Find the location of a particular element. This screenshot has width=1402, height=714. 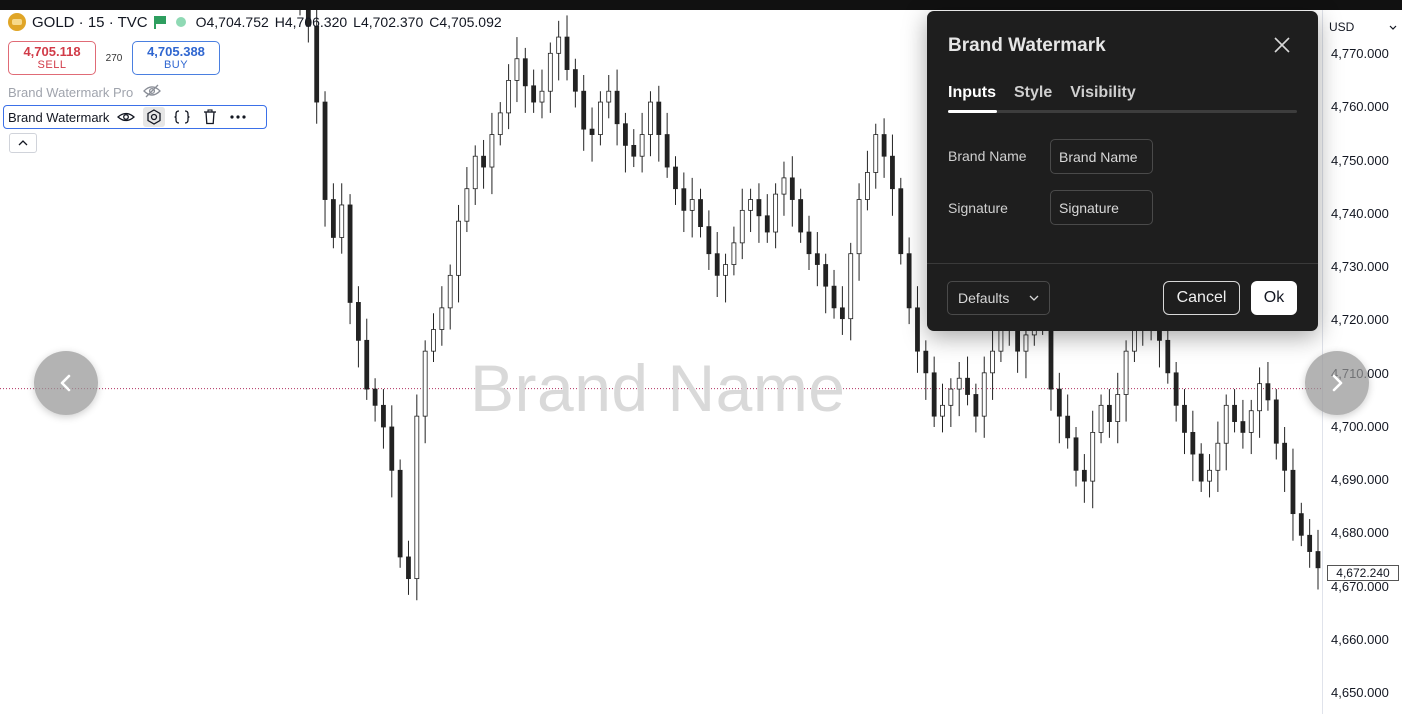

eye-icon is located at coordinates (126, 117).